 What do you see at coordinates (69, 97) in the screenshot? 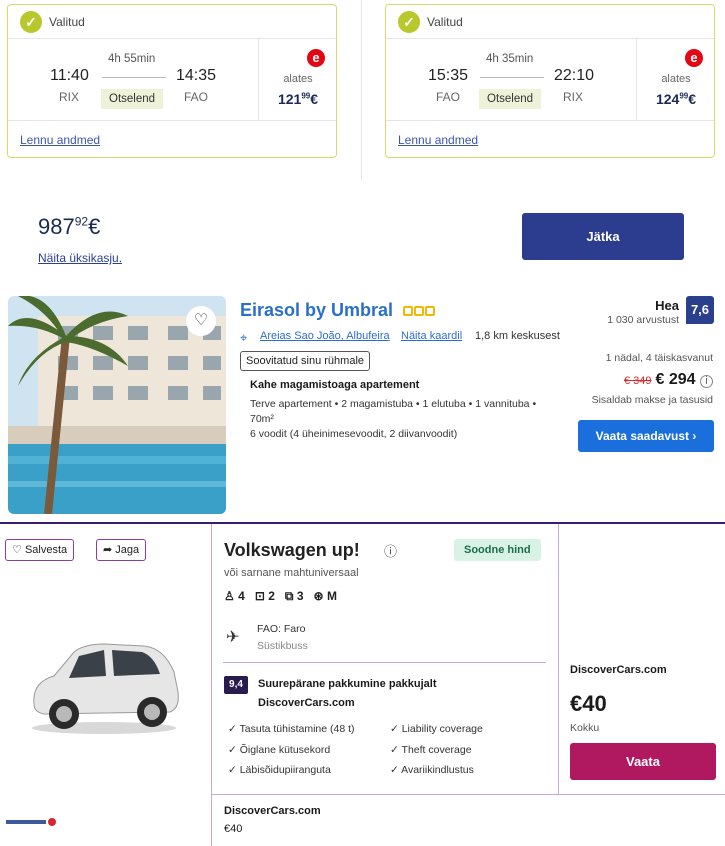
I see `depart-airport: RIX` at bounding box center [69, 97].